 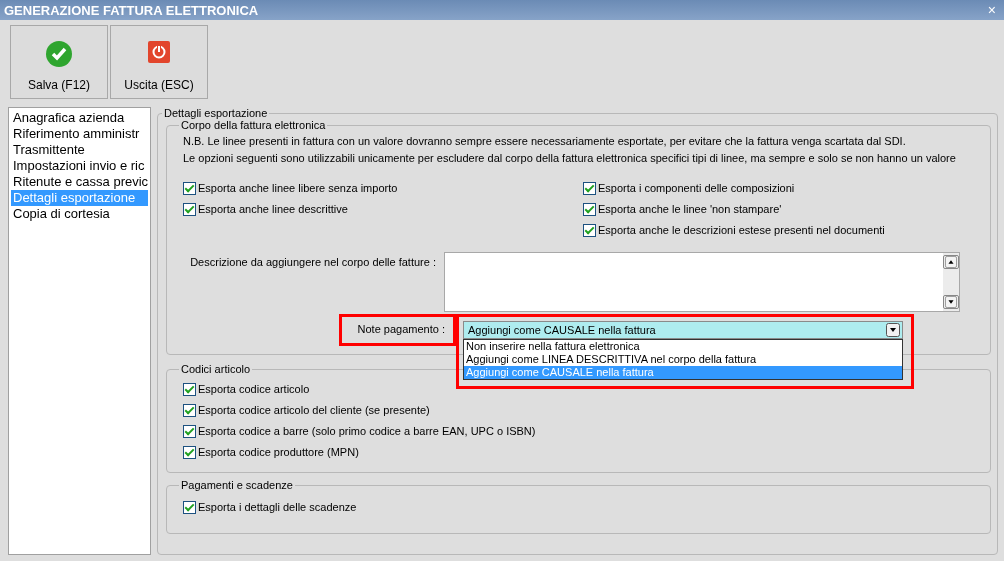 I want to click on checkbox-label: Esporta codice articolo del cliente (se presente), so click(x=314, y=410).